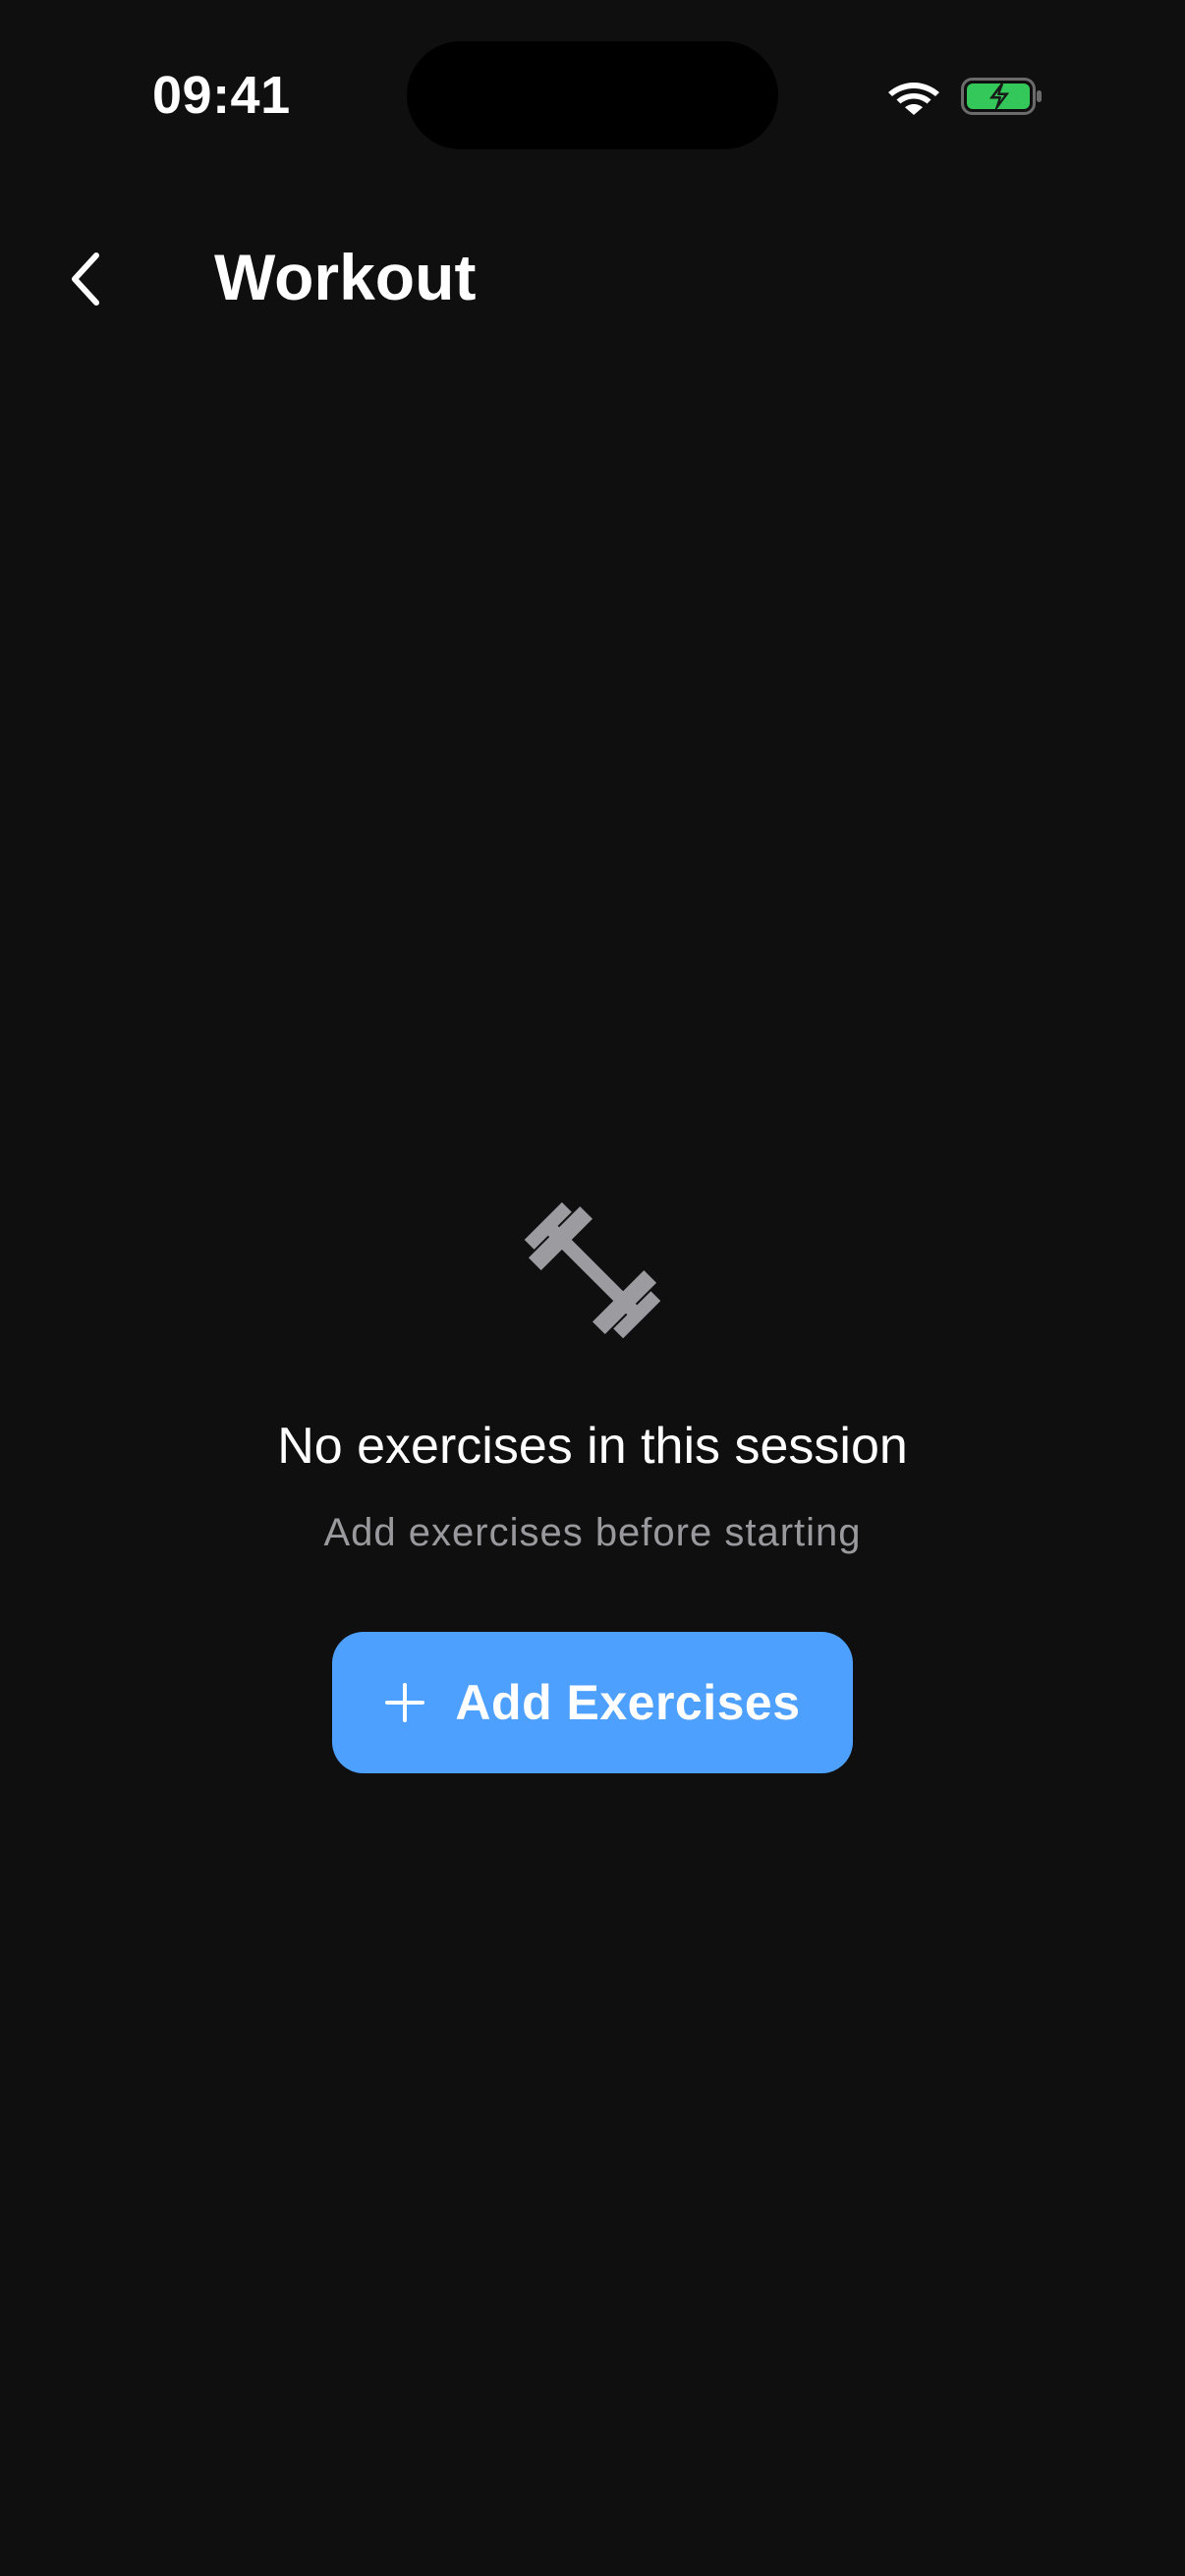 This screenshot has width=1185, height=2576. I want to click on back-button, so click(85, 279).